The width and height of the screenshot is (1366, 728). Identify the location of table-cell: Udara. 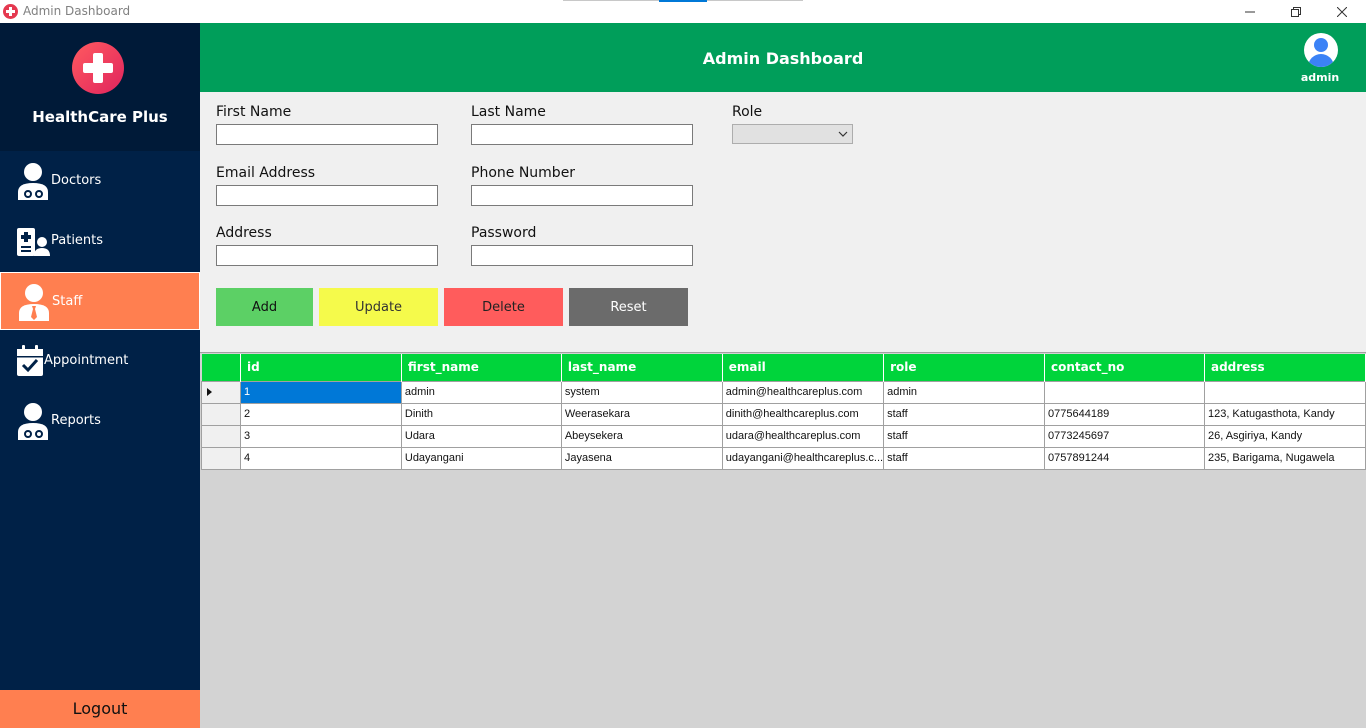
(481, 436).